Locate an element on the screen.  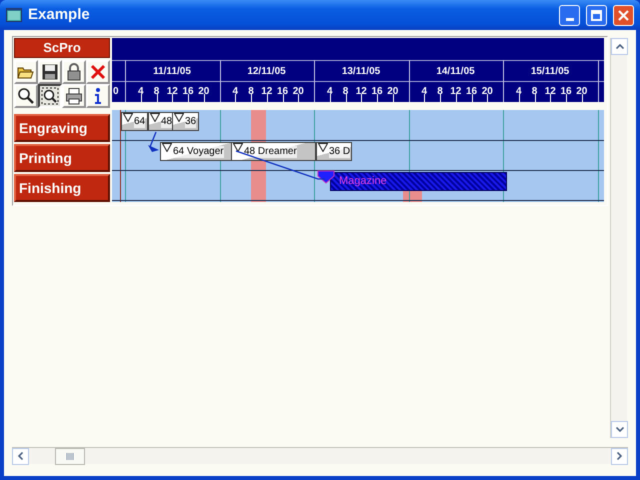
minimize-button is located at coordinates (569, 15).